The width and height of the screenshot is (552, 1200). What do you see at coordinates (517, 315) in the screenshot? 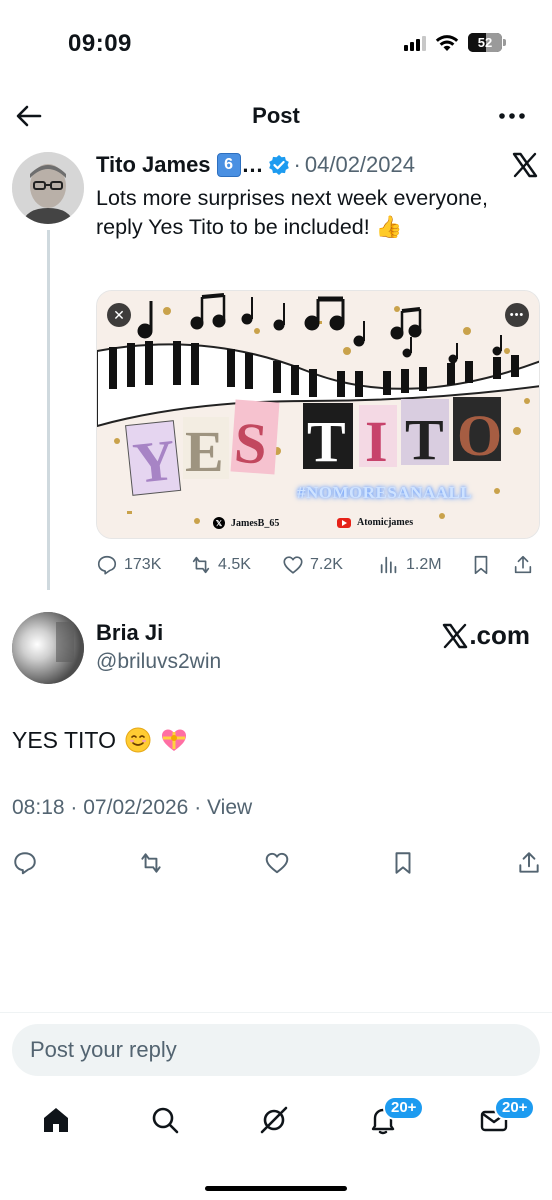
I see `media-more-button: •••` at bounding box center [517, 315].